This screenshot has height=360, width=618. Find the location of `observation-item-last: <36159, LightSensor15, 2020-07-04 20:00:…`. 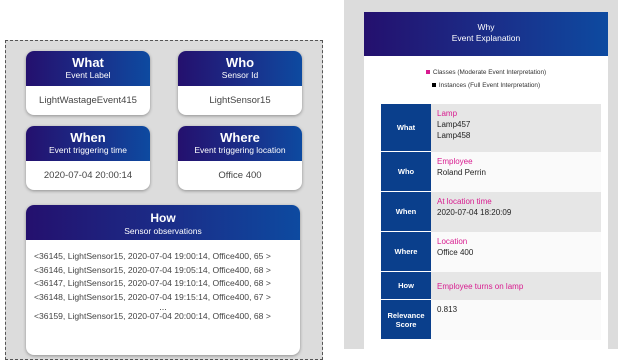

observation-item-last: <36159, LightSensor15, 2020-07-04 20:00:… is located at coordinates (152, 316).